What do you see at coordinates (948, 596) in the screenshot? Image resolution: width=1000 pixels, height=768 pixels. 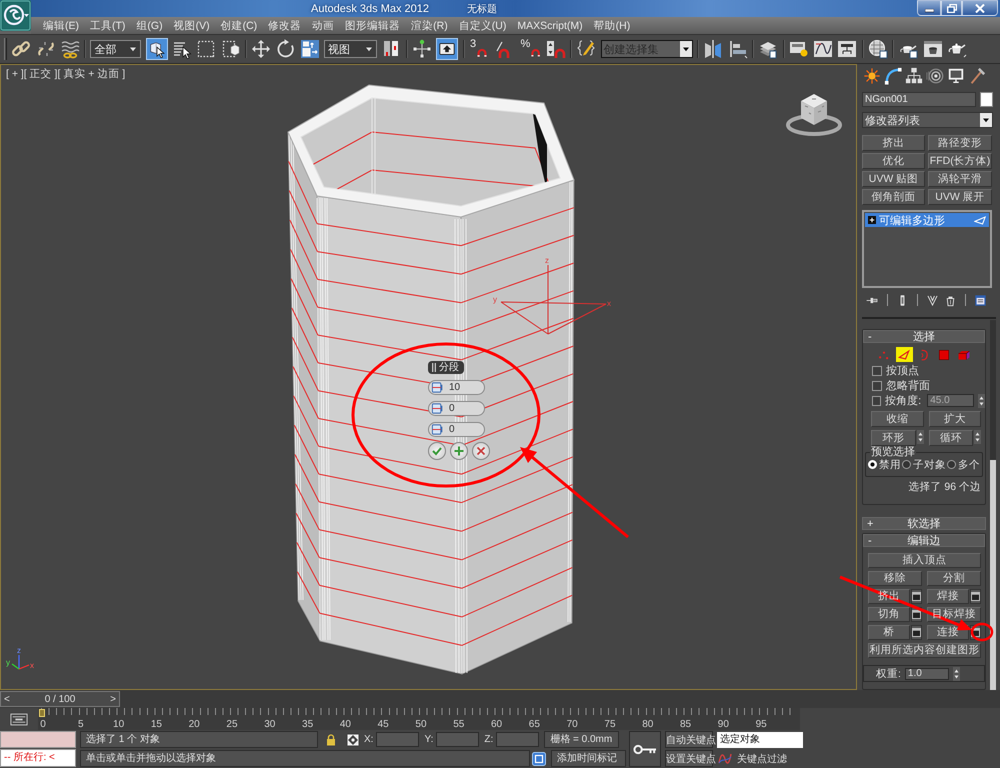 I see `edit-edge-button: 焊接` at bounding box center [948, 596].